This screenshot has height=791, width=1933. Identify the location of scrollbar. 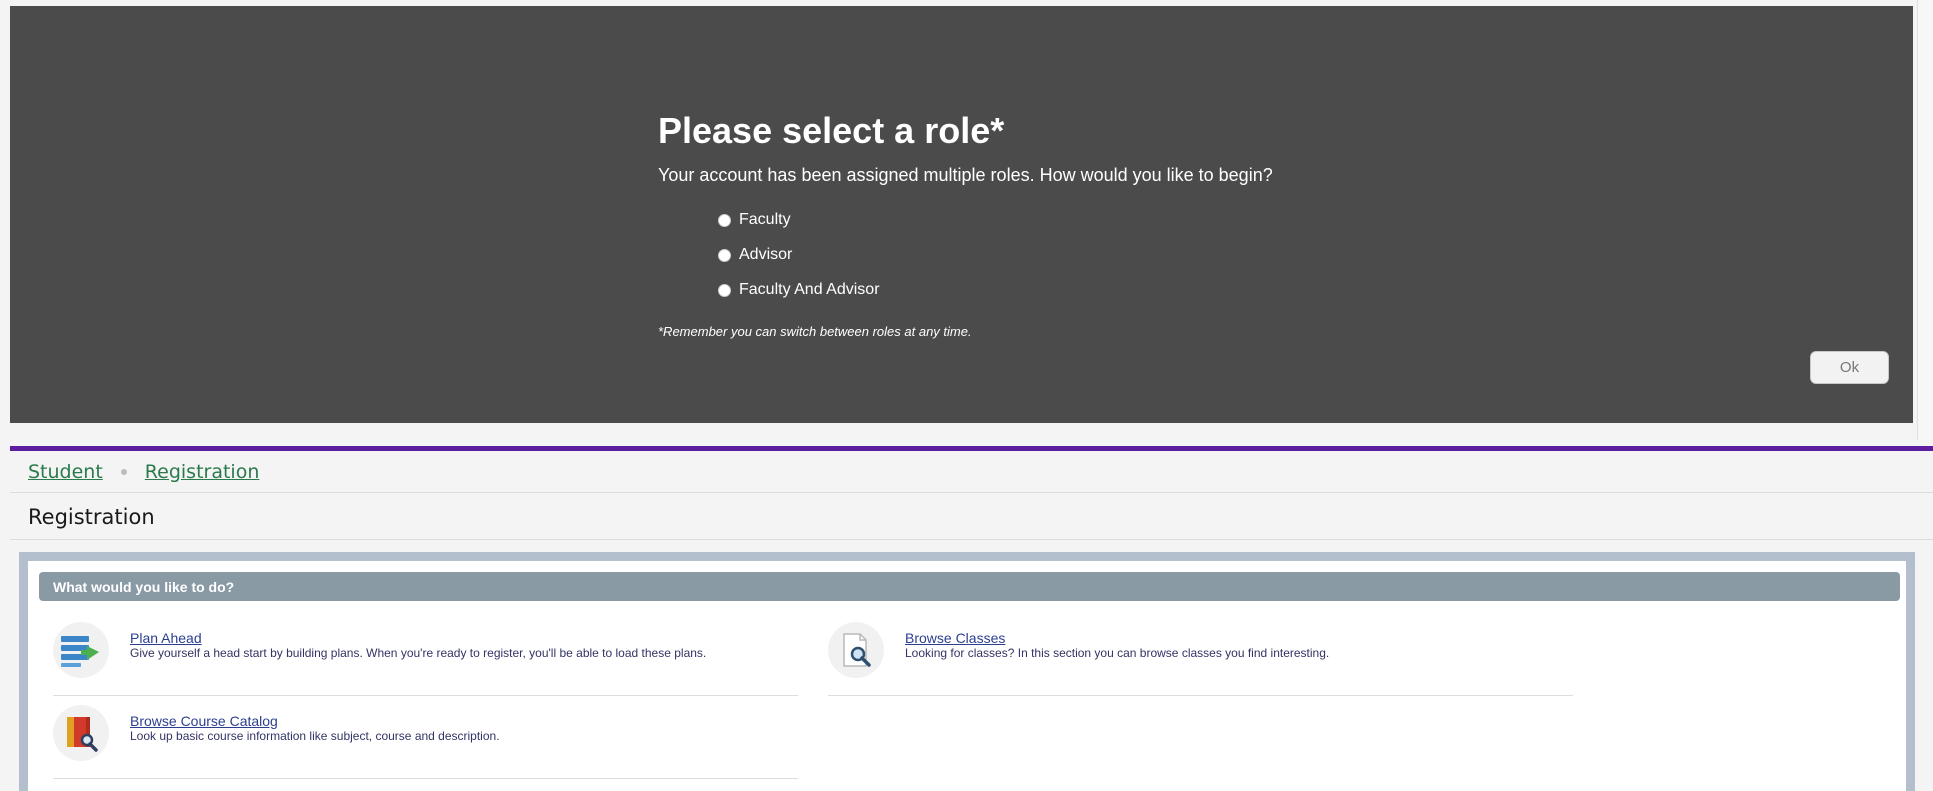
(1925, 220).